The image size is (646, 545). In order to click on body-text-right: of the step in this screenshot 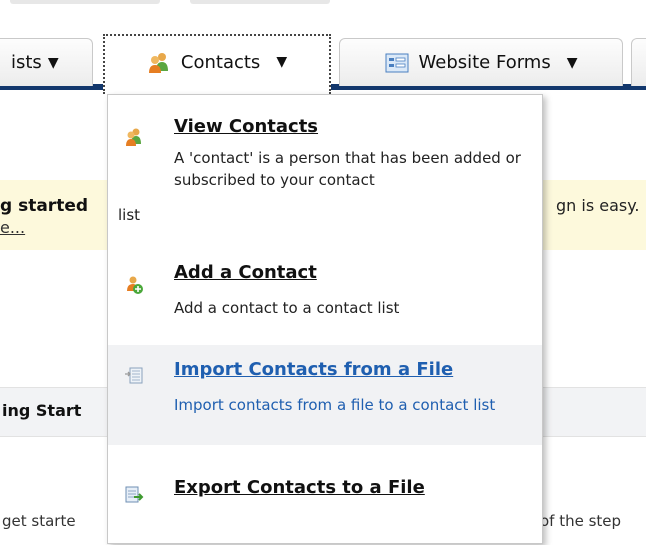, I will do `click(581, 521)`.